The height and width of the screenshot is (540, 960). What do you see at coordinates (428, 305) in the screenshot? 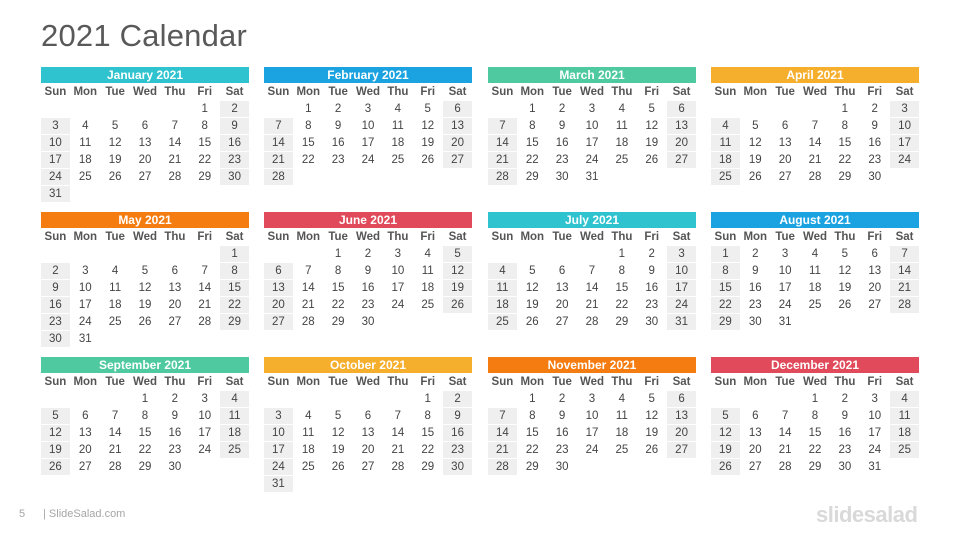
I see `day-cell: 25` at bounding box center [428, 305].